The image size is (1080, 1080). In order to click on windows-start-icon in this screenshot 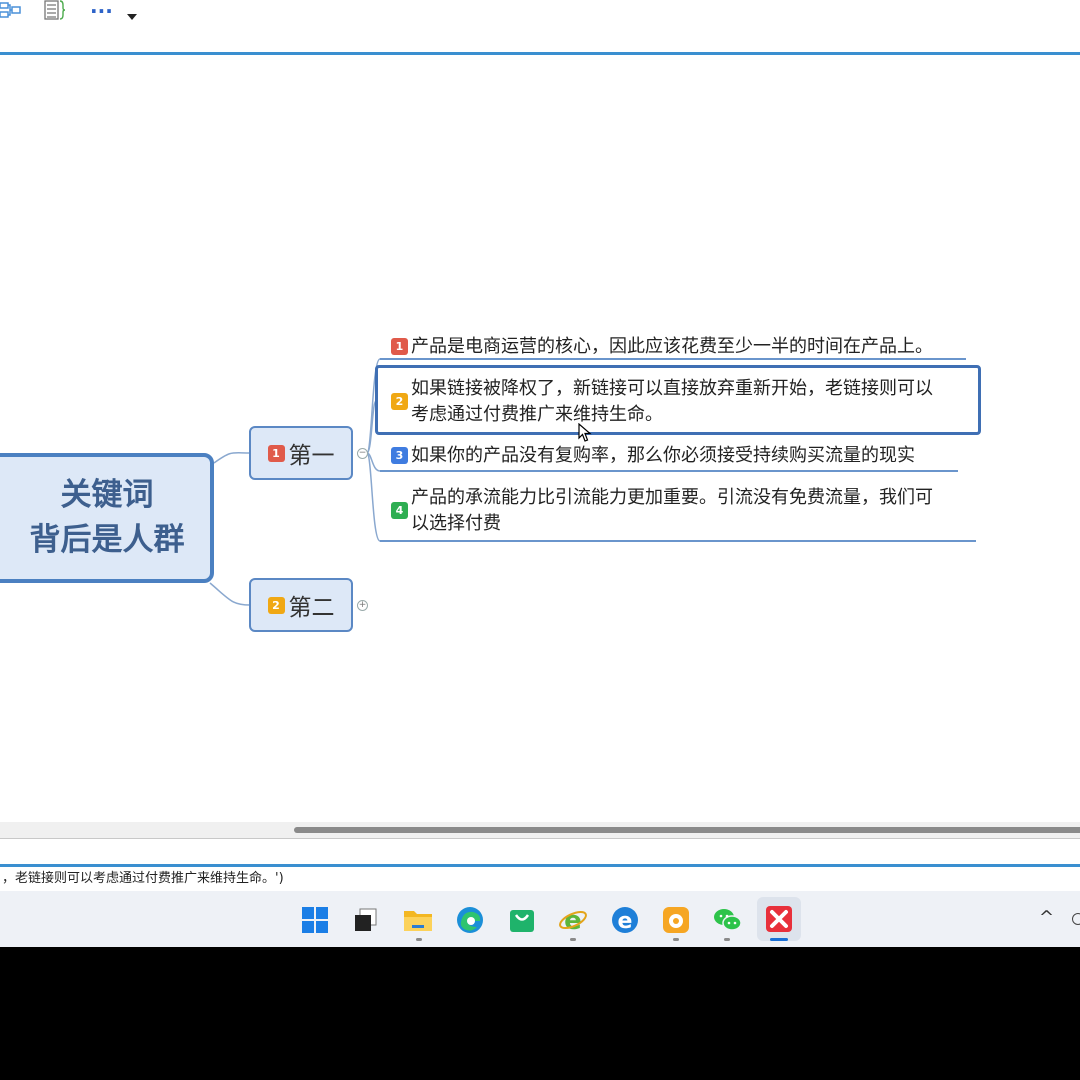, I will do `click(315, 920)`.